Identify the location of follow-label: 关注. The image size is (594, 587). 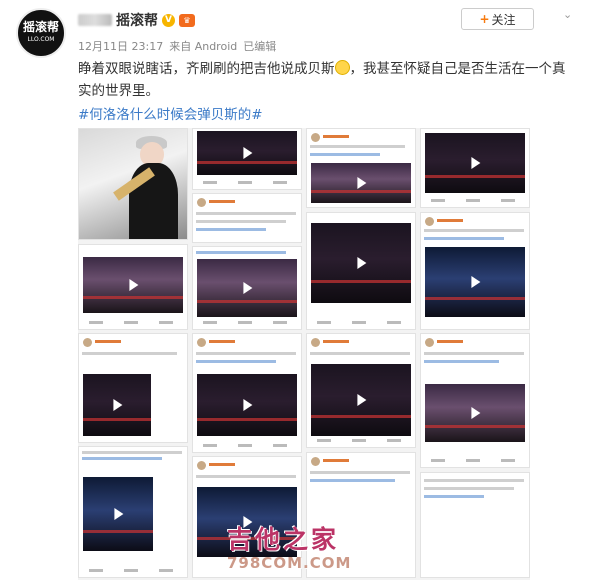
(503, 19).